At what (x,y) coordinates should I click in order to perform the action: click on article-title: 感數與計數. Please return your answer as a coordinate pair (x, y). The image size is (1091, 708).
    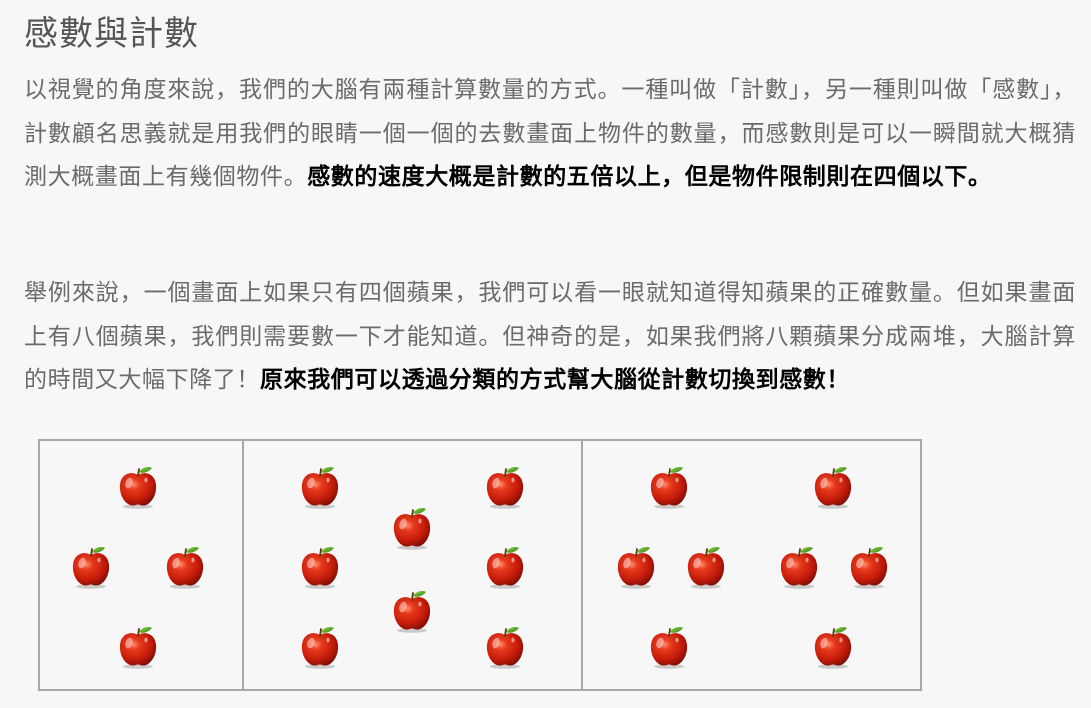
    Looking at the image, I should click on (111, 34).